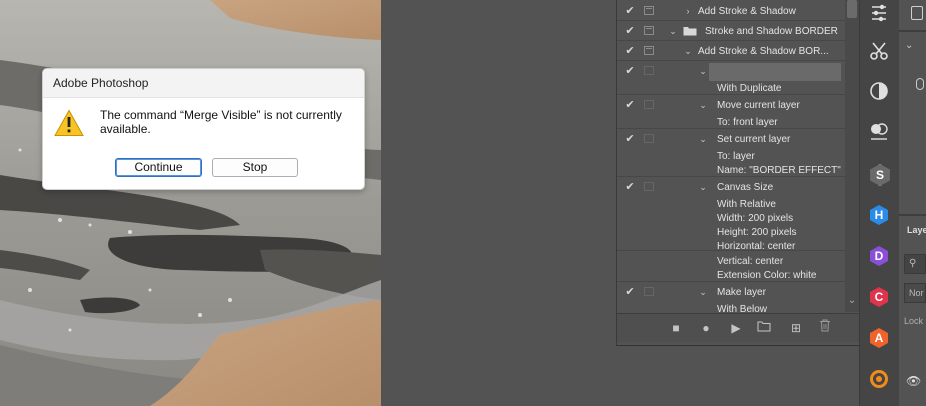 The height and width of the screenshot is (406, 926). What do you see at coordinates (158, 167) in the screenshot?
I see `continue-button: Continue` at bounding box center [158, 167].